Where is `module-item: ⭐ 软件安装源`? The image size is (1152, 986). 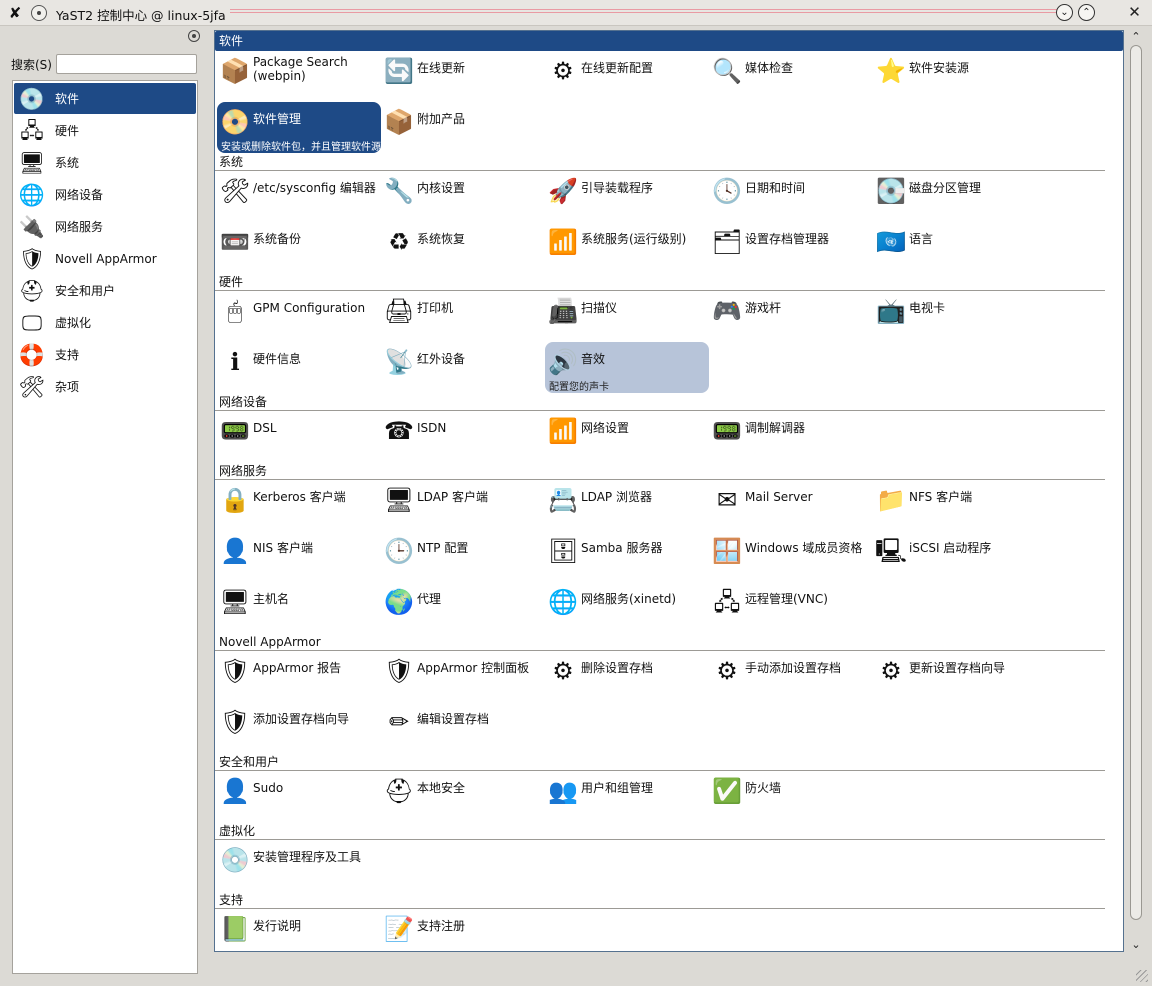 module-item: ⭐ 软件安装源 is located at coordinates (955, 76).